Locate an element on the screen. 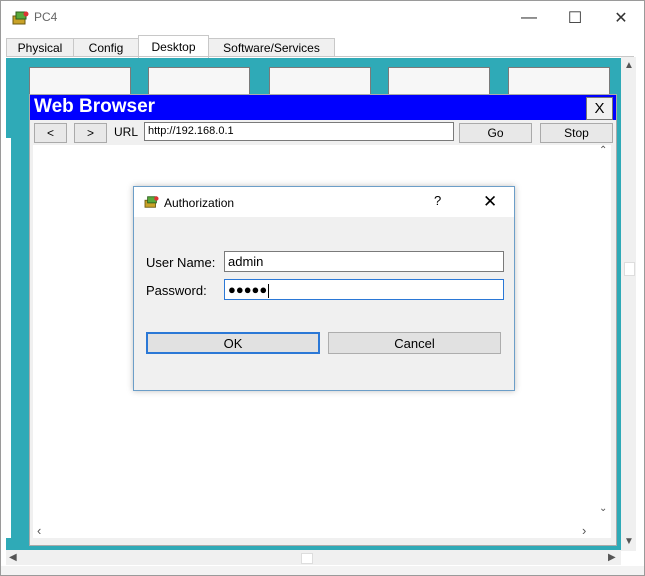 Image resolution: width=645 pixels, height=576 pixels. tab-software-services: Software/Services is located at coordinates (271, 47).